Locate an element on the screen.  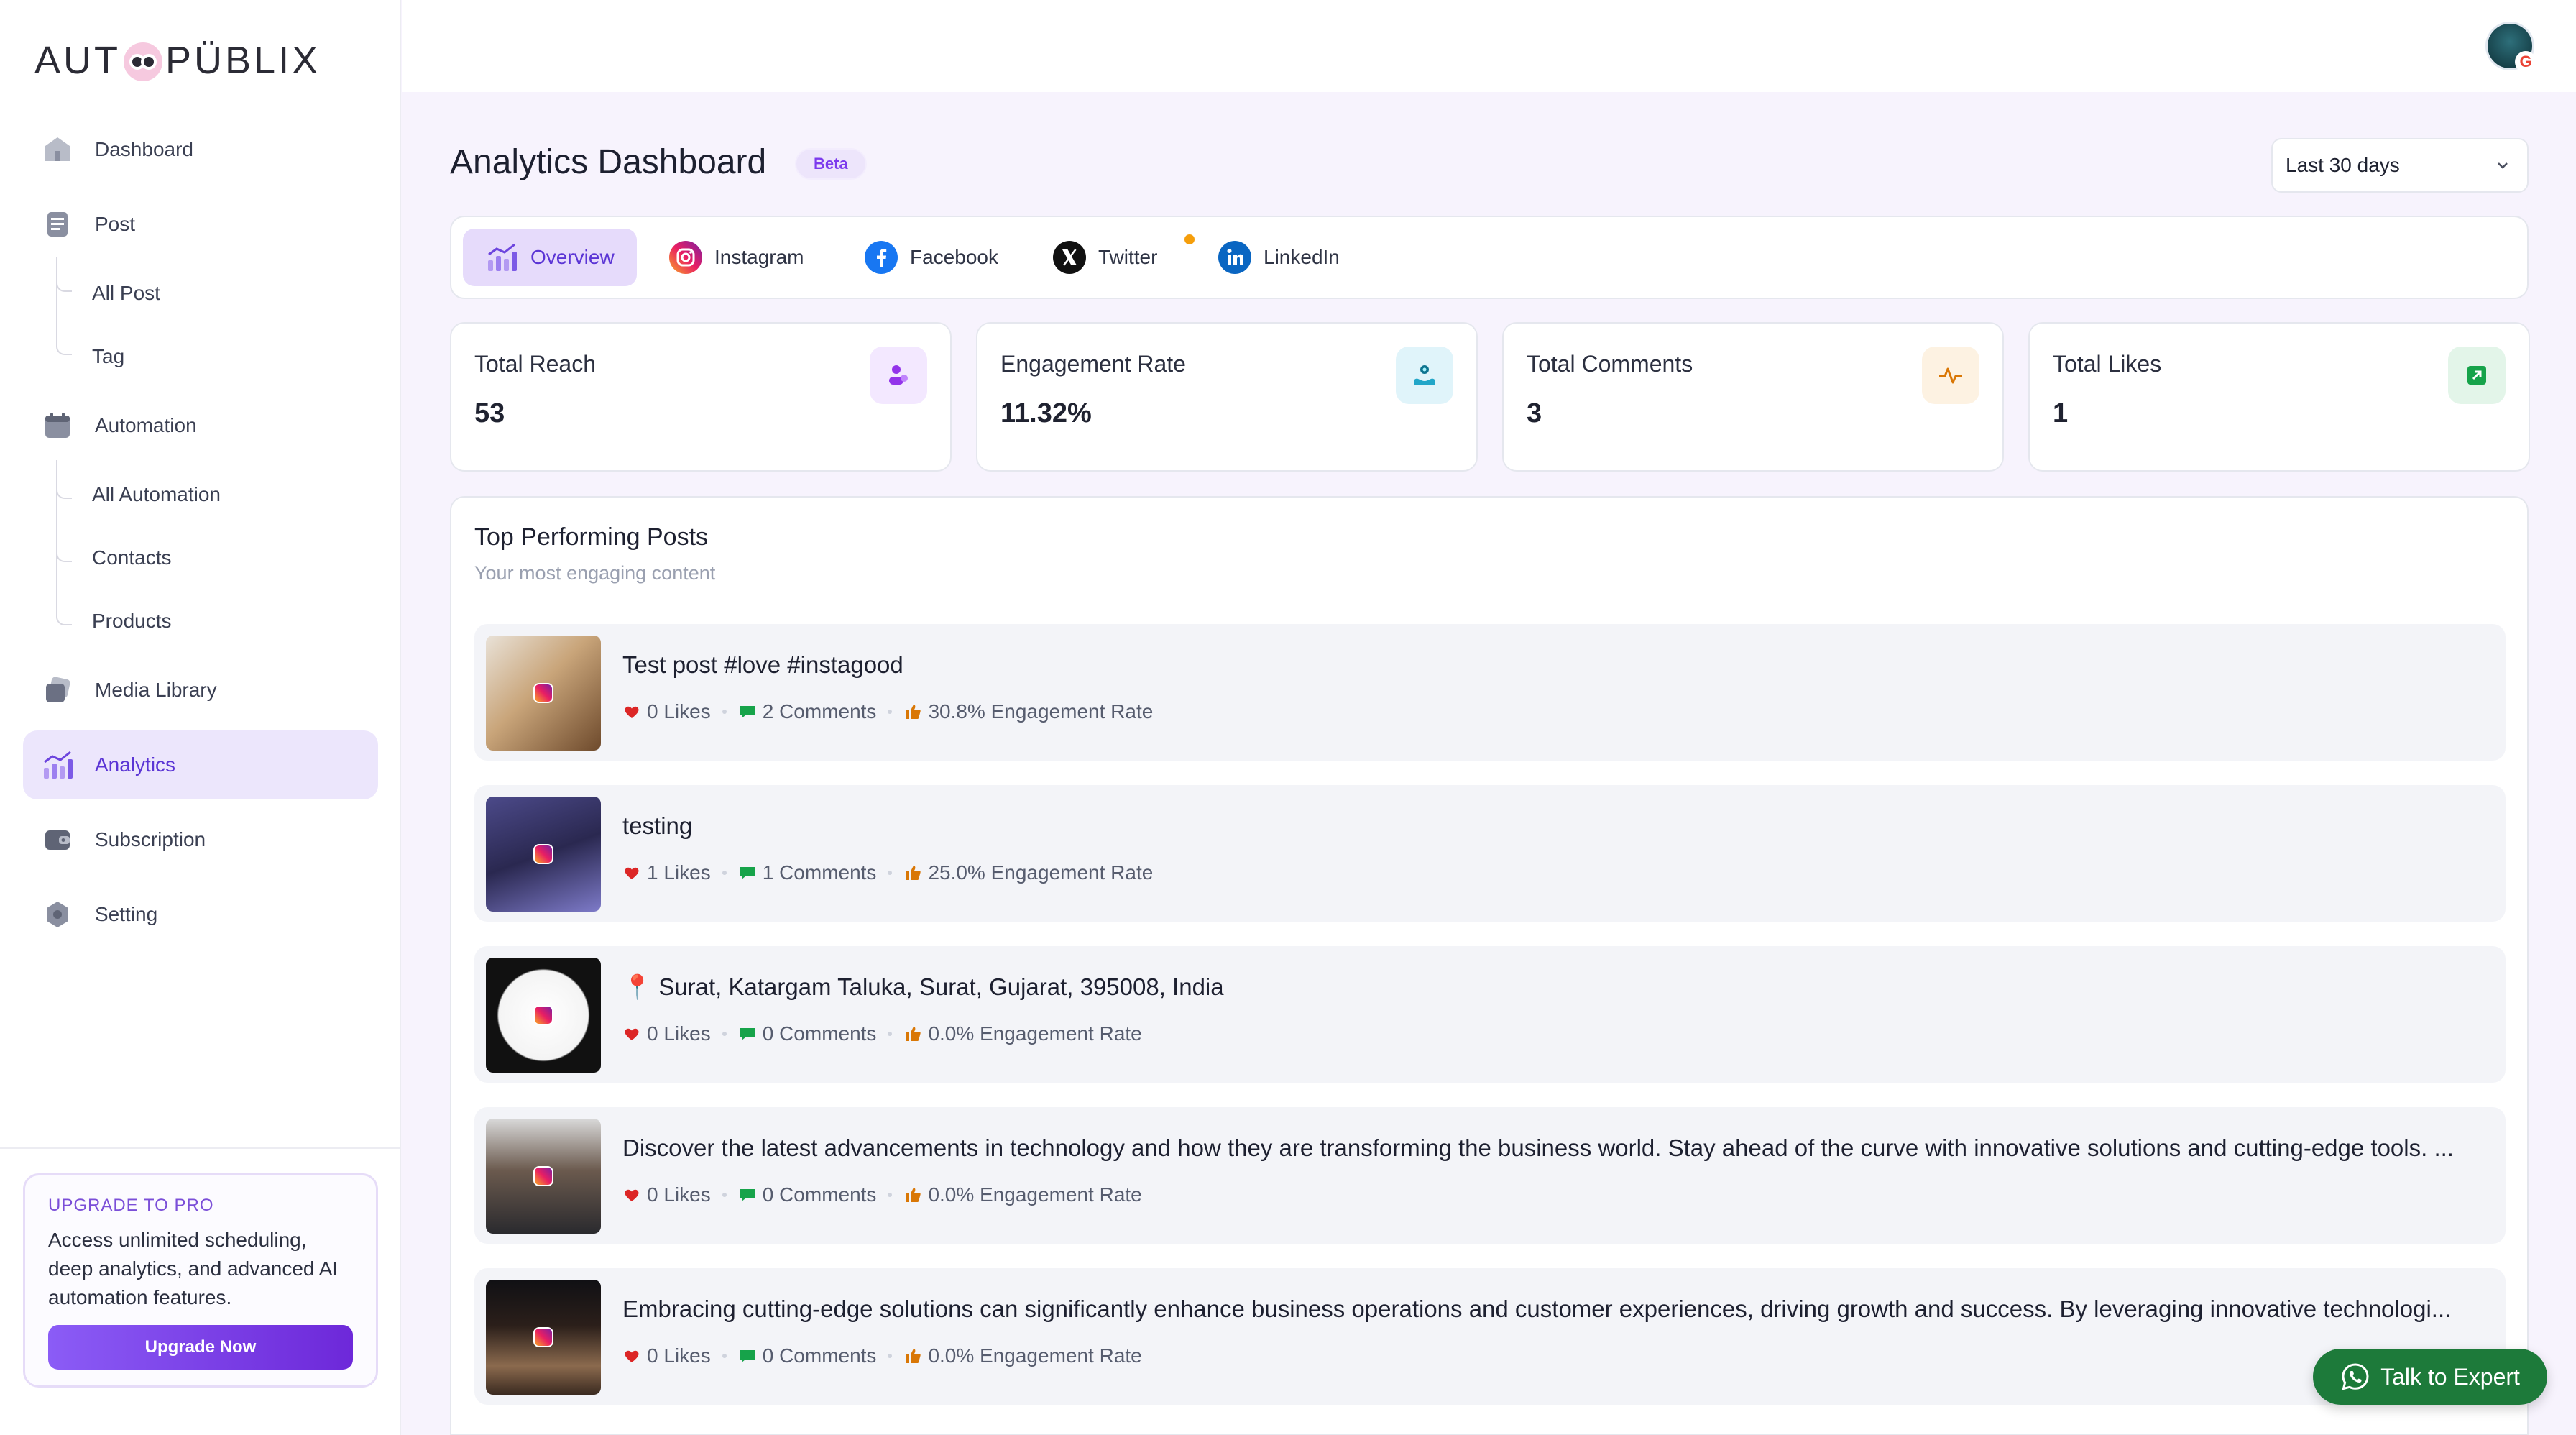
media-icon is located at coordinates (57, 690).